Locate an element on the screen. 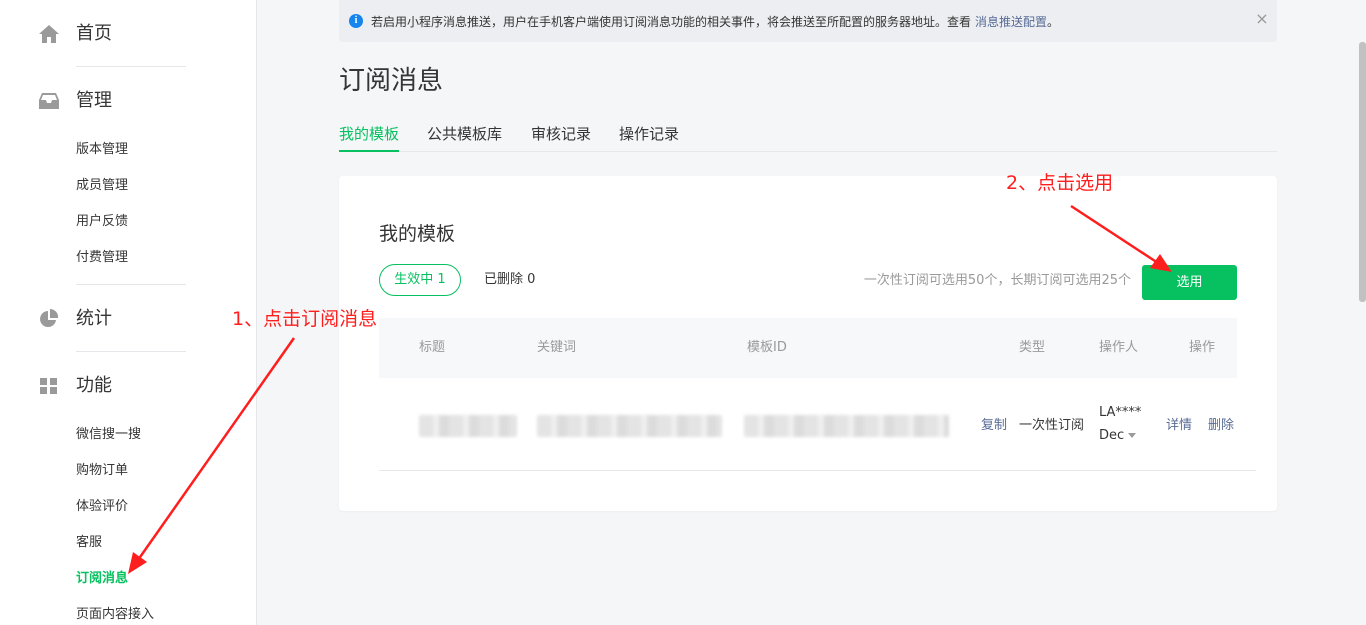 The height and width of the screenshot is (625, 1366). pie-chart-icon is located at coordinates (49, 317).